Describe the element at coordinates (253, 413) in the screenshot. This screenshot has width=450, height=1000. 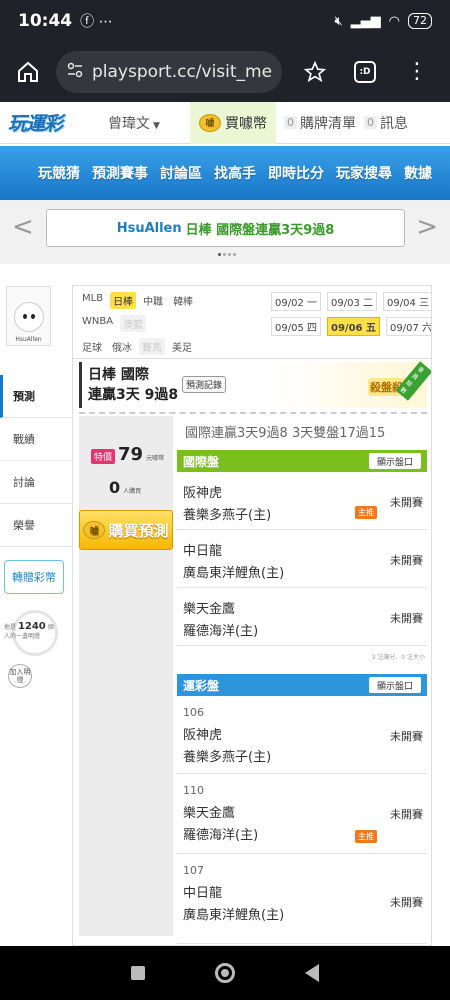
I see `dashed-divider` at that location.